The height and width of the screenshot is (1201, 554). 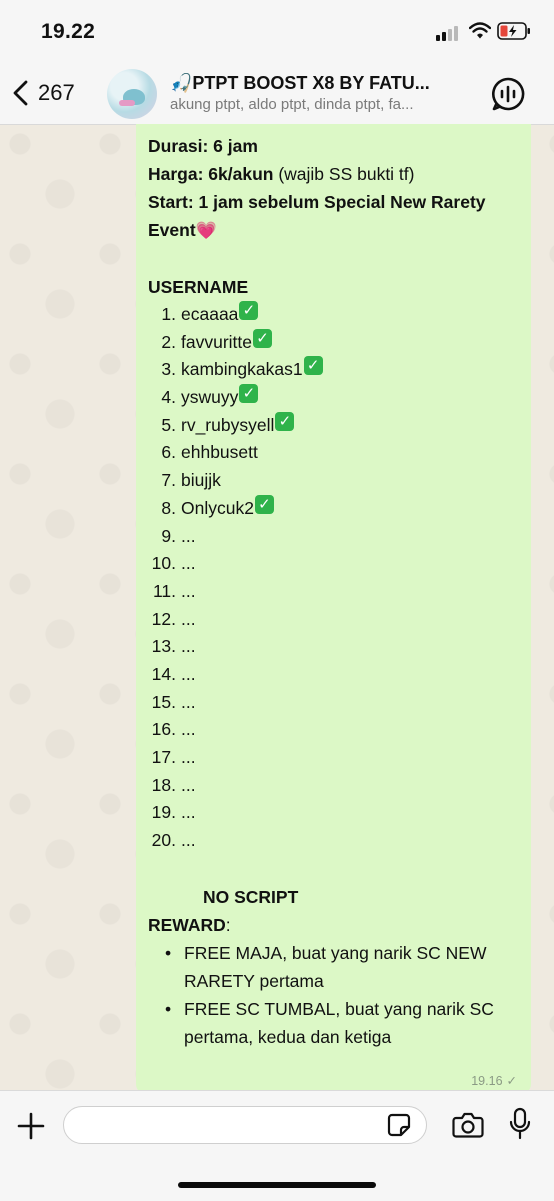 What do you see at coordinates (277, 1185) in the screenshot?
I see `home-indicator` at bounding box center [277, 1185].